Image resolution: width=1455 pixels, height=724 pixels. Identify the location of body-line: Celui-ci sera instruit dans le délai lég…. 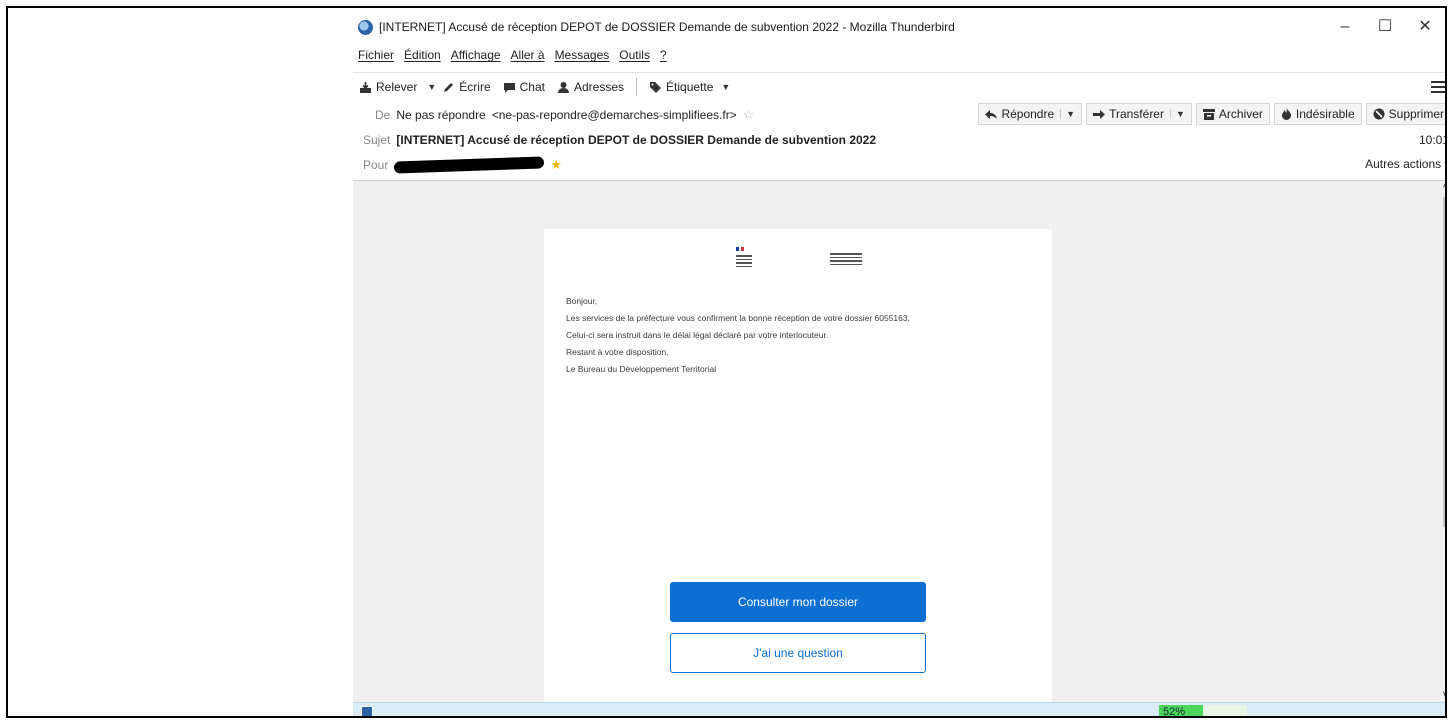
(697, 335).